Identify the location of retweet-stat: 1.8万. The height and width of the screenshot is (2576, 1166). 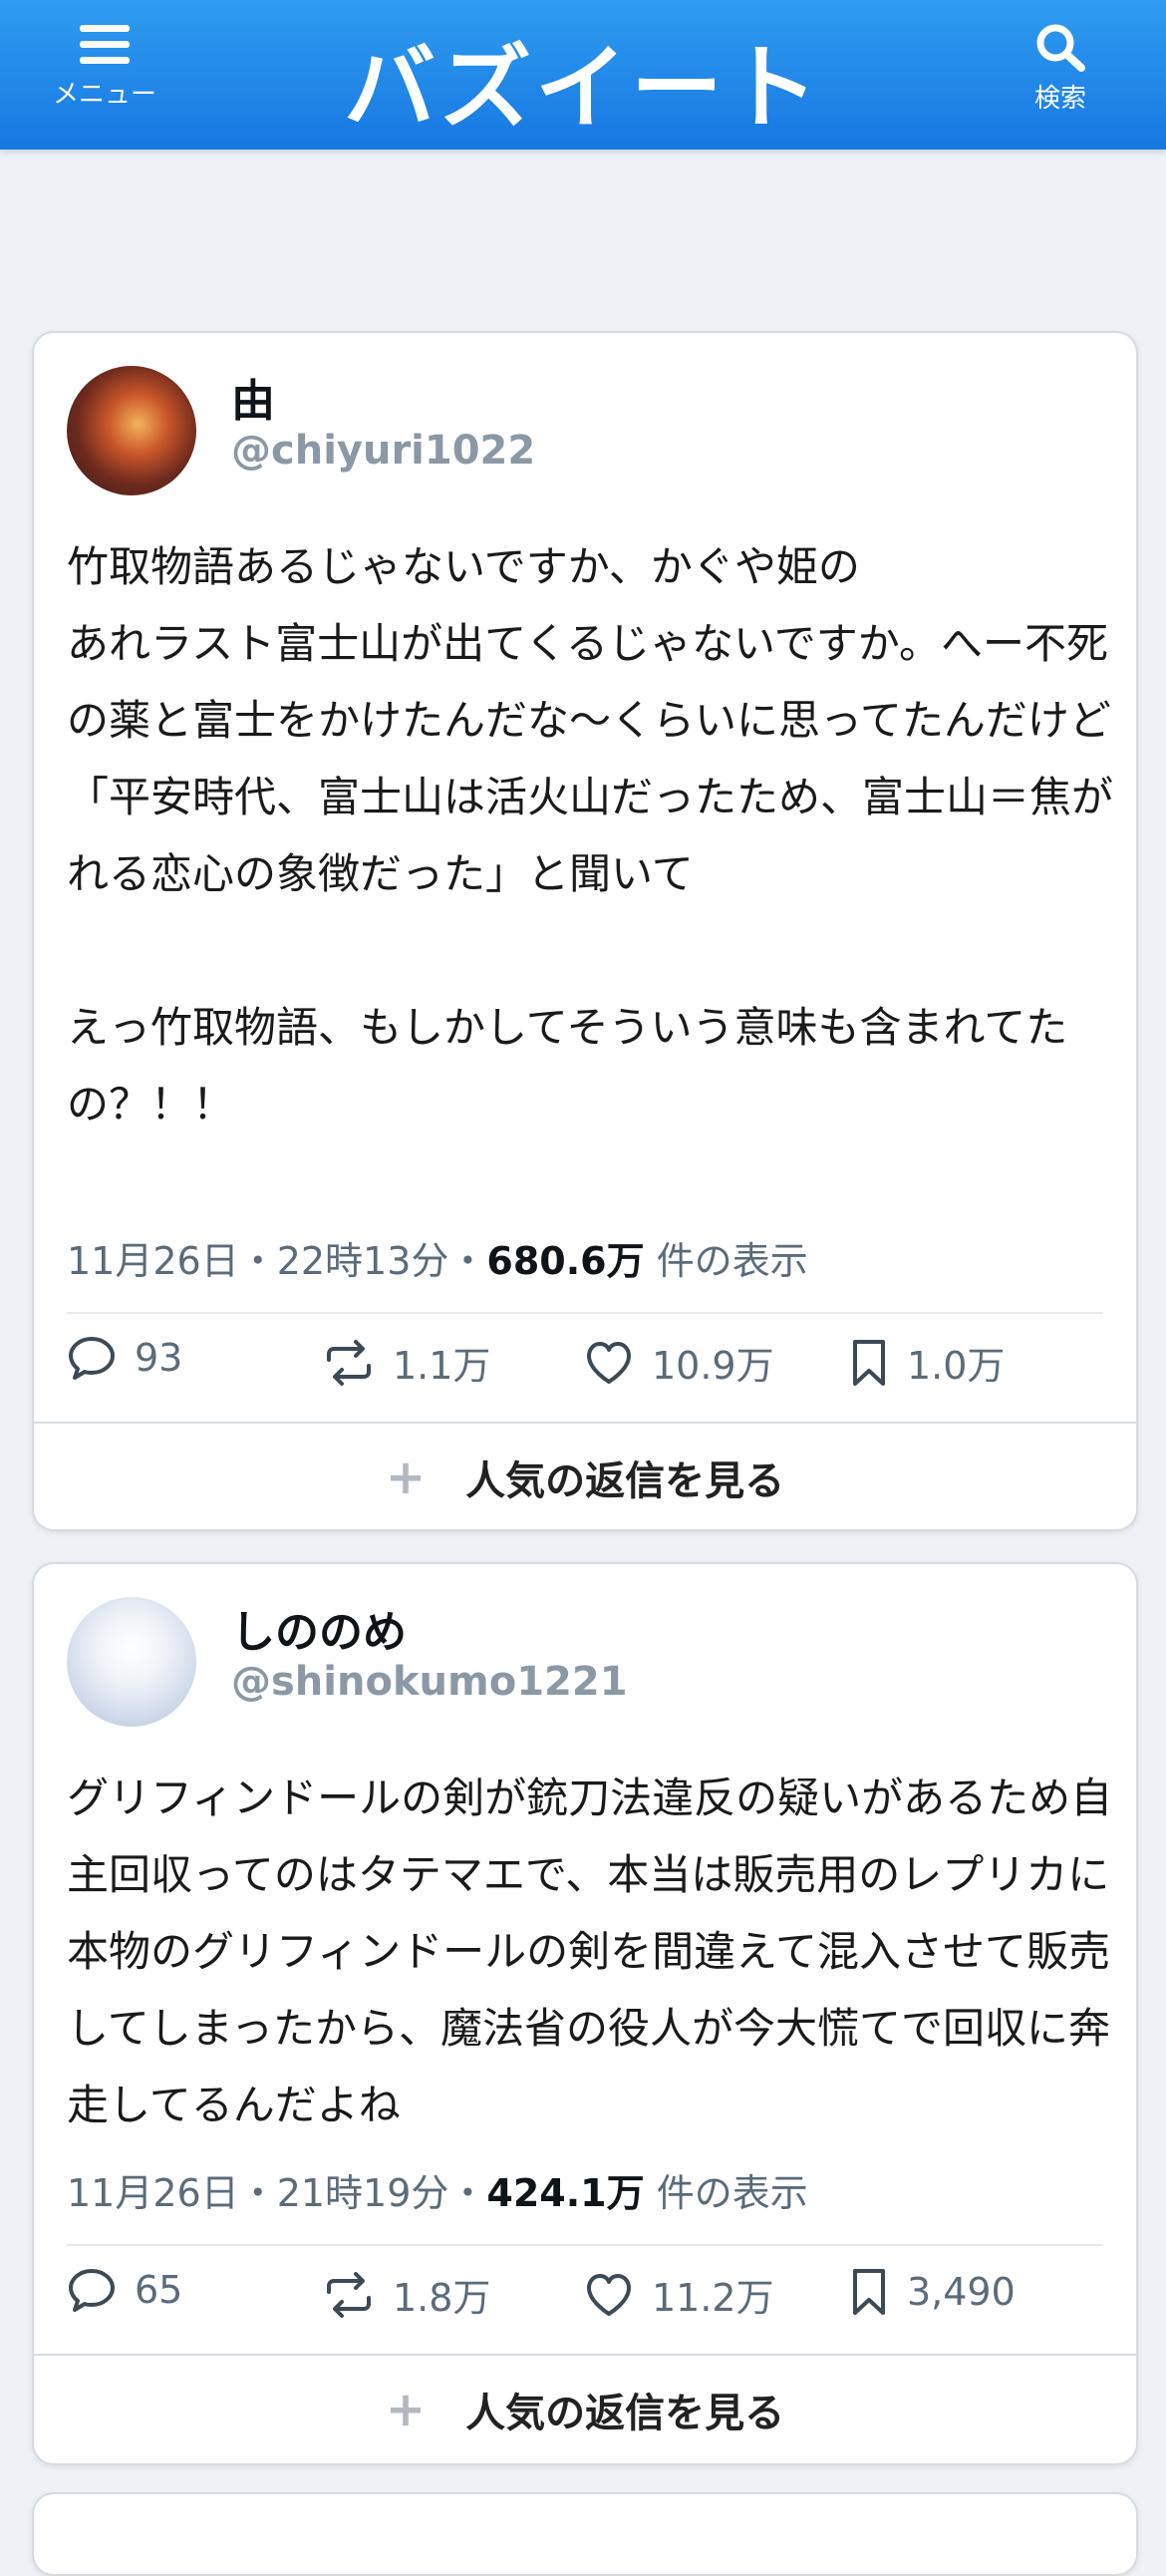
(406, 2294).